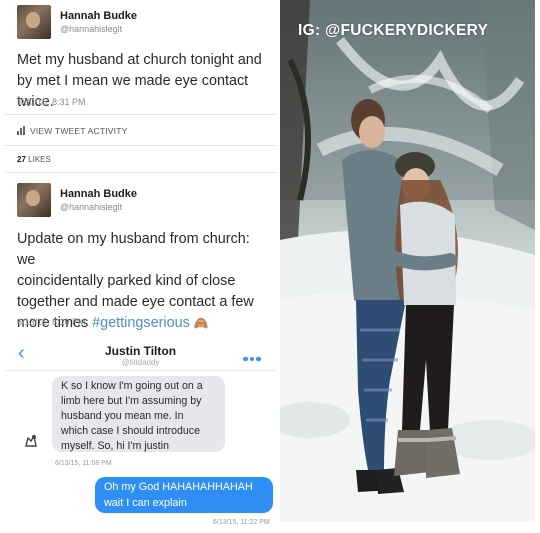 The width and height of the screenshot is (540, 533). I want to click on tweet-text-line: together and made eye contact a few, so click(135, 302).